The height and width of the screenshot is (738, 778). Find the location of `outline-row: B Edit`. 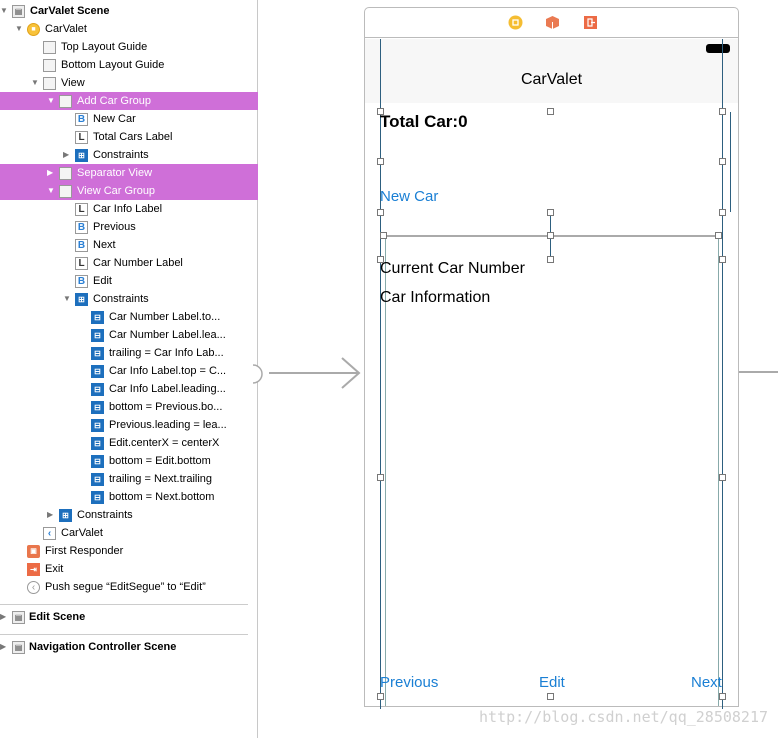

outline-row: B Edit is located at coordinates (129, 281).